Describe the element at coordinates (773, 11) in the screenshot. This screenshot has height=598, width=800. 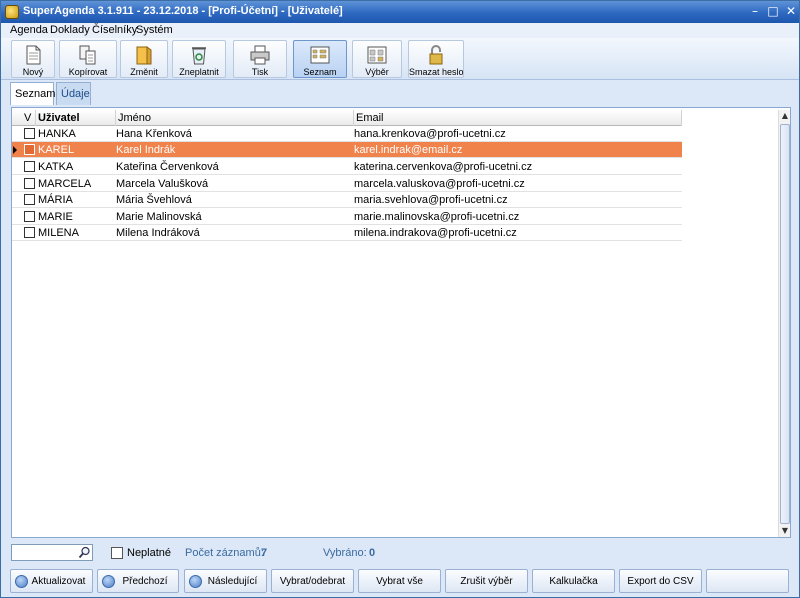
I see `maximize-icon: □` at that location.